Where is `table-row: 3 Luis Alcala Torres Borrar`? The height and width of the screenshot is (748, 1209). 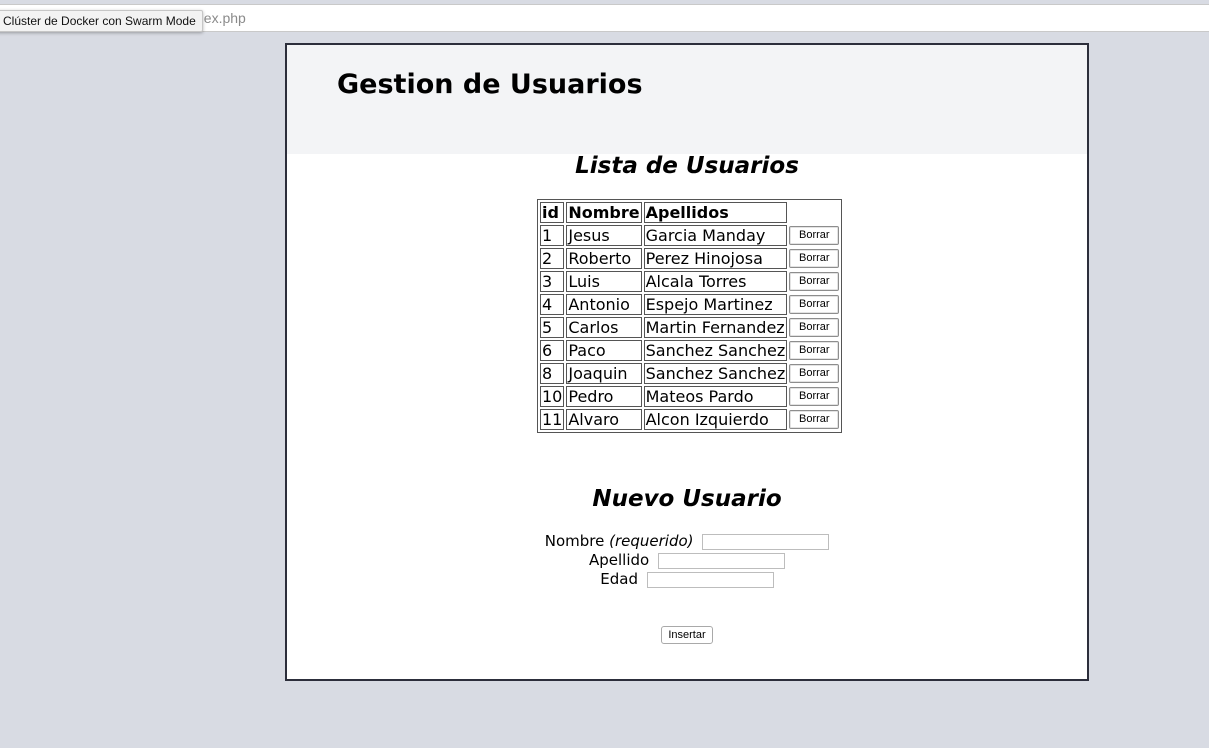
table-row: 3 Luis Alcala Torres Borrar is located at coordinates (690, 281).